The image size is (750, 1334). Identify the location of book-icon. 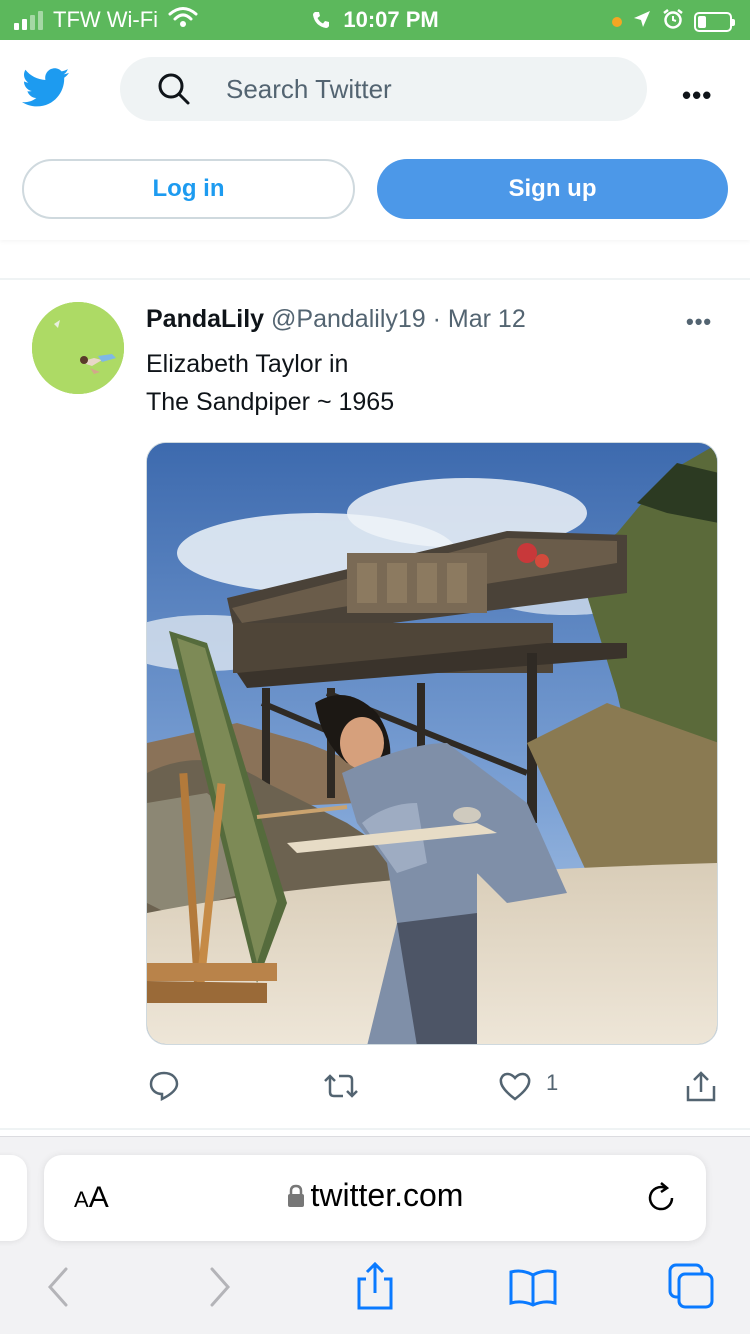
(533, 1289).